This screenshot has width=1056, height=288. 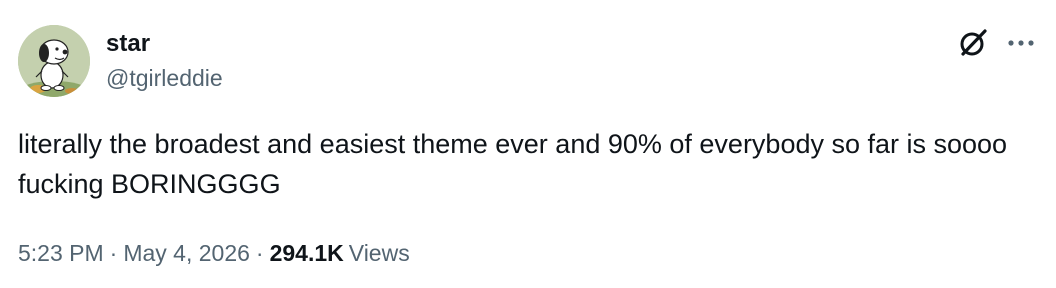 What do you see at coordinates (306, 253) in the screenshot?
I see `views-count: 294.1K` at bounding box center [306, 253].